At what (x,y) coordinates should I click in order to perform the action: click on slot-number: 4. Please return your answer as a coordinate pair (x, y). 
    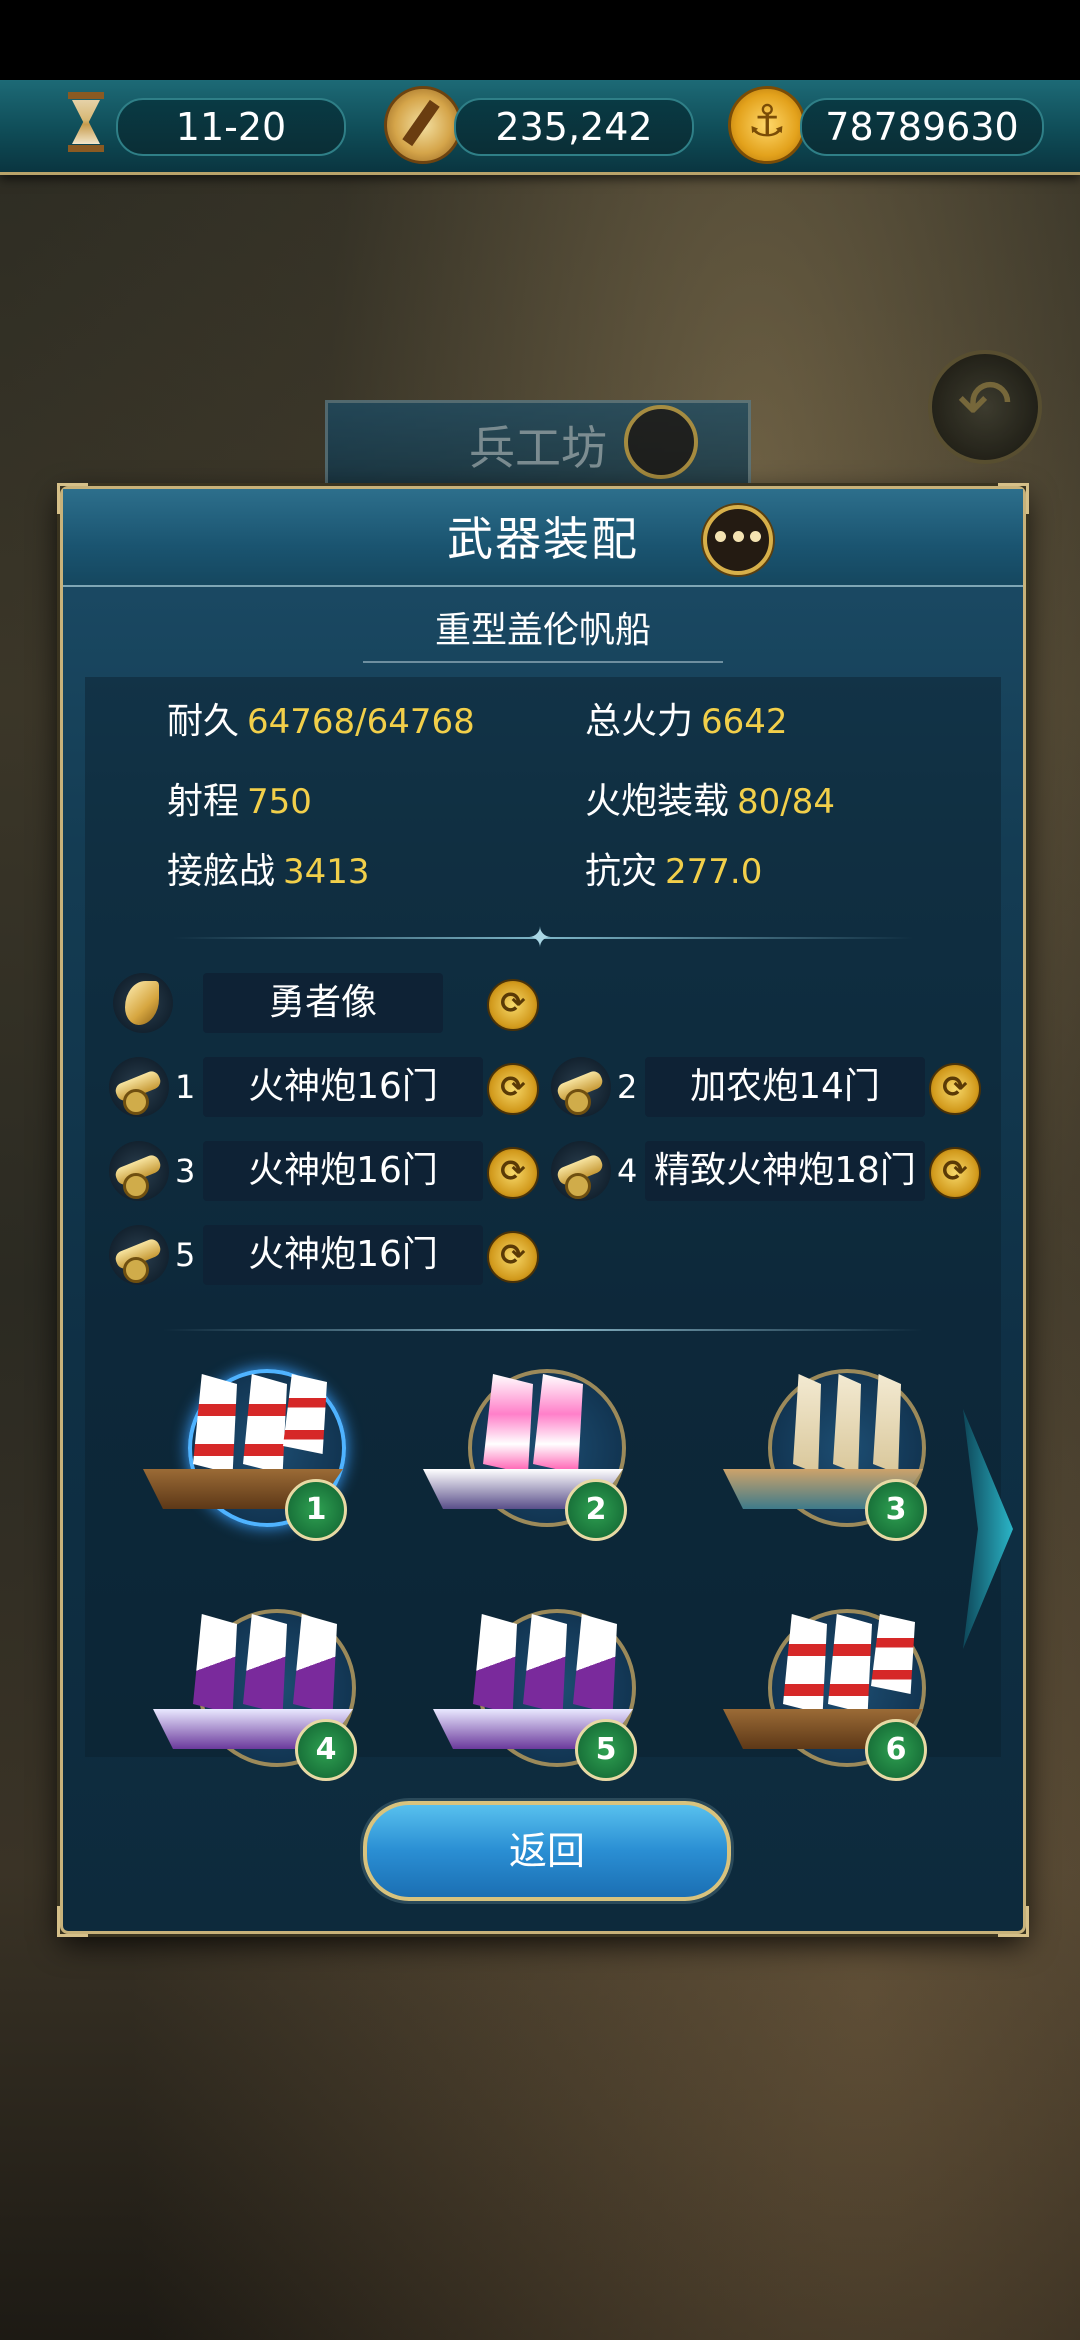
    Looking at the image, I should click on (627, 1171).